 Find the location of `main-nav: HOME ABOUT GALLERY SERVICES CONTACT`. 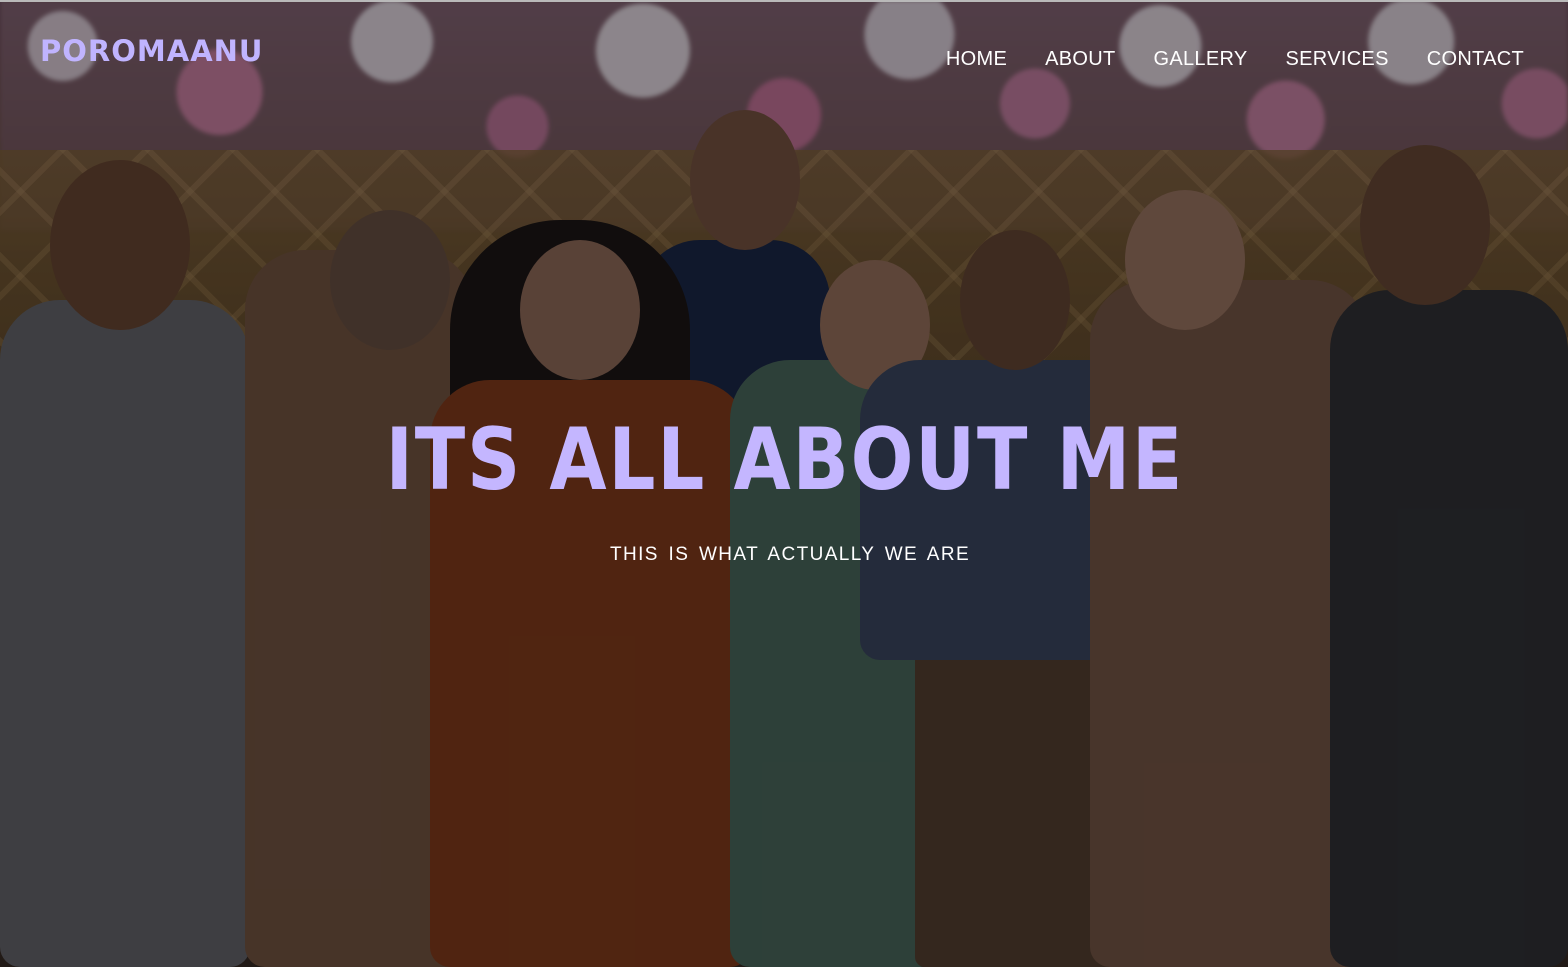

main-nav: HOME ABOUT GALLERY SERVICES CONTACT is located at coordinates (1235, 59).